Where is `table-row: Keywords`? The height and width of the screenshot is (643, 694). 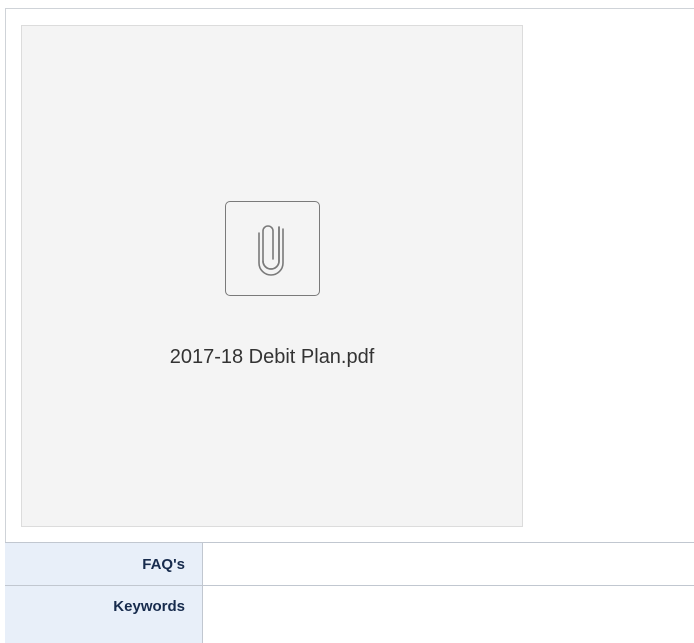 table-row: Keywords is located at coordinates (349, 614).